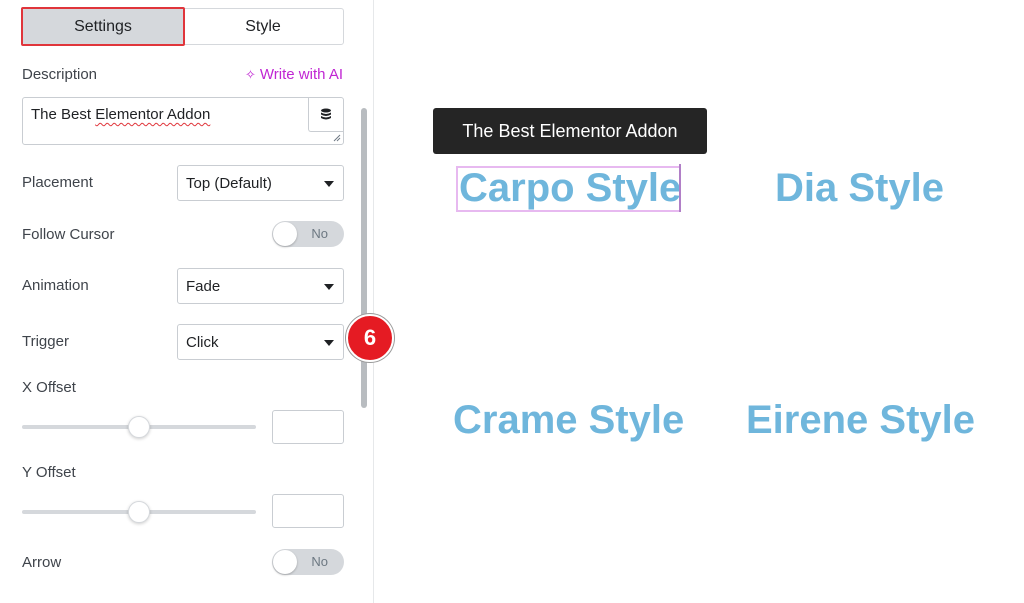  What do you see at coordinates (370, 338) in the screenshot?
I see `step-badge: 6` at bounding box center [370, 338].